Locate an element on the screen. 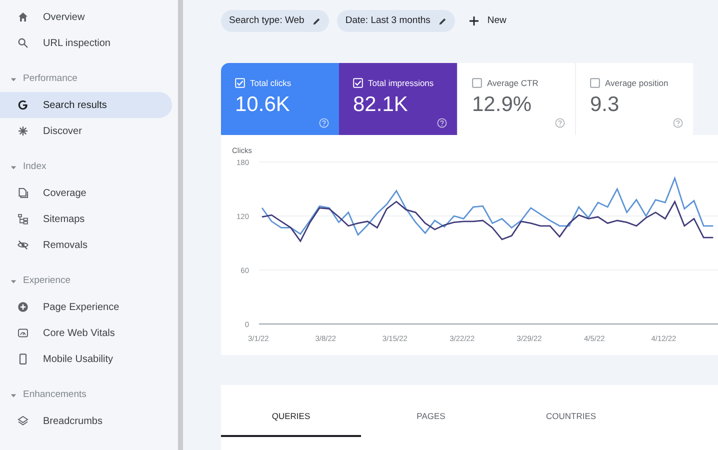 This screenshot has height=450, width=718. sidebar-item: Search results is located at coordinates (86, 105).